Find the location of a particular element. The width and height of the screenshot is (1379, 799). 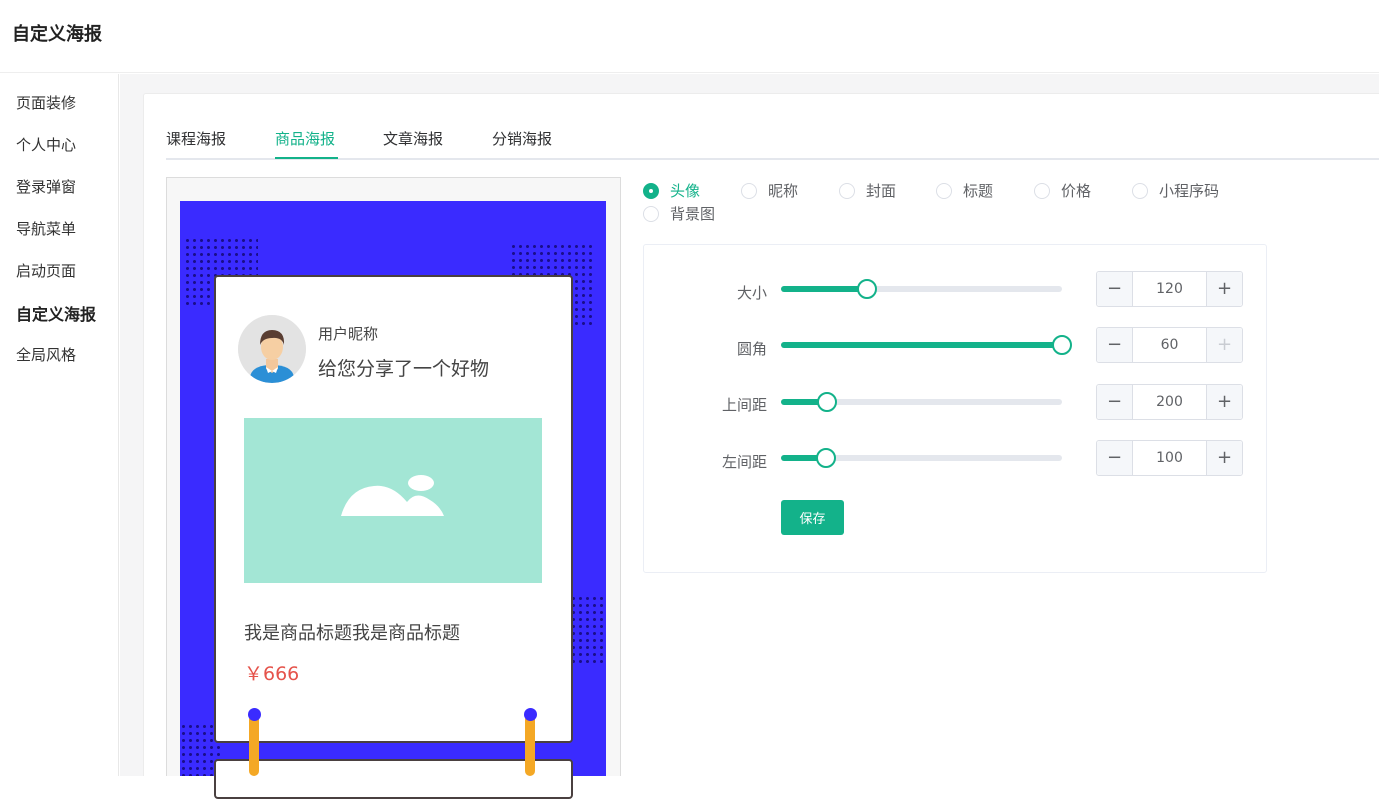

save-button: 保存 is located at coordinates (812, 517).